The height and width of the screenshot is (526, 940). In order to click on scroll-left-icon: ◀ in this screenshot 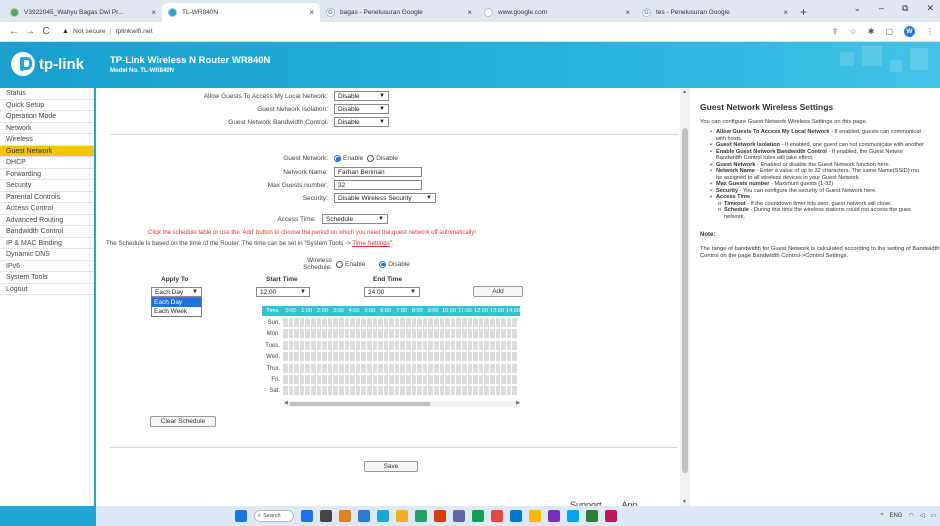, I will do `click(286, 403)`.